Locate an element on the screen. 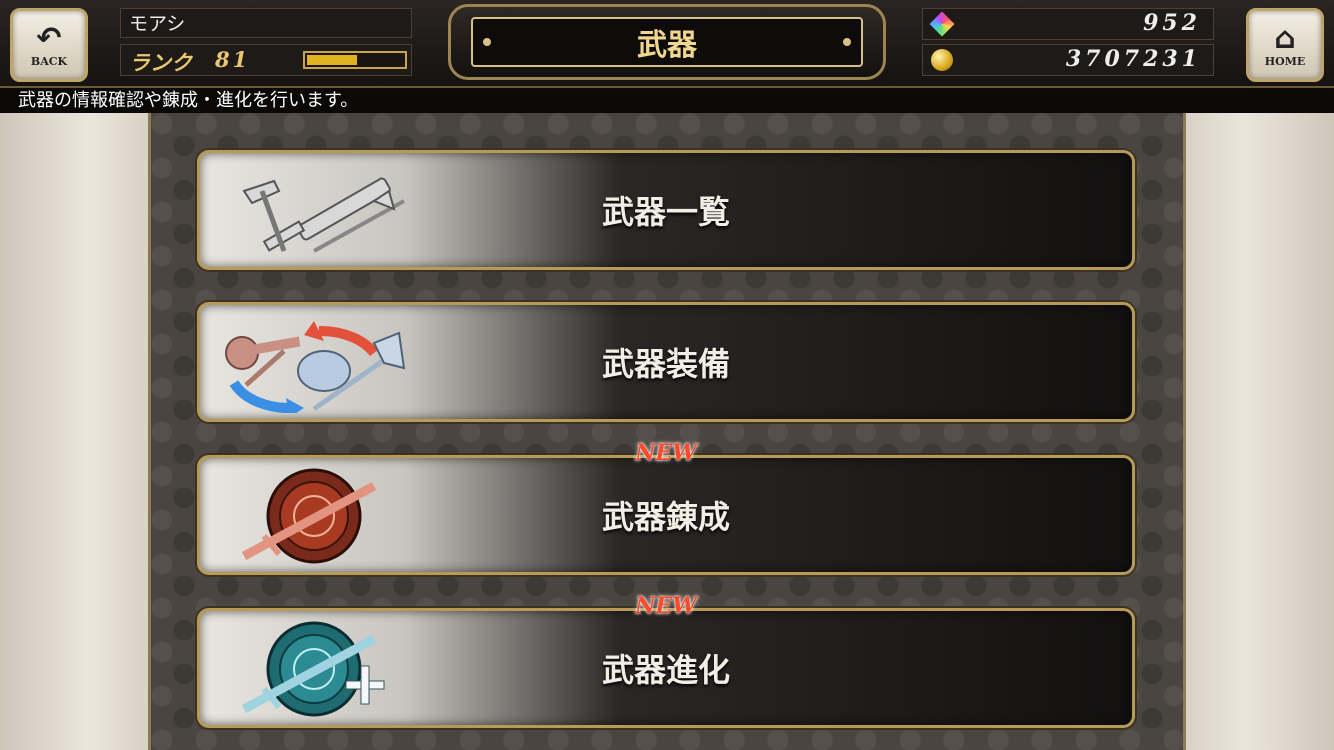 The height and width of the screenshot is (750, 1334). menu-weapon-refine: NEW 武器錬成 is located at coordinates (666, 507).